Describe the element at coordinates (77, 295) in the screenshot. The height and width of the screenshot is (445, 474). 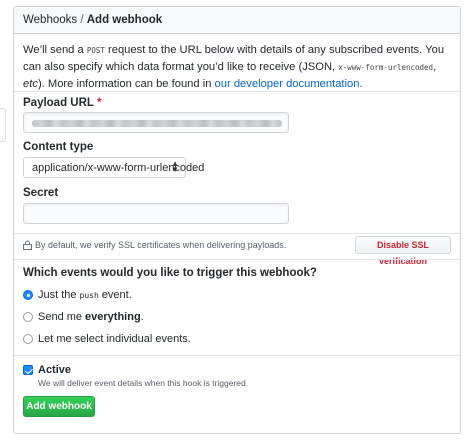
I see `radio-push-event: Just the push event.` at that location.